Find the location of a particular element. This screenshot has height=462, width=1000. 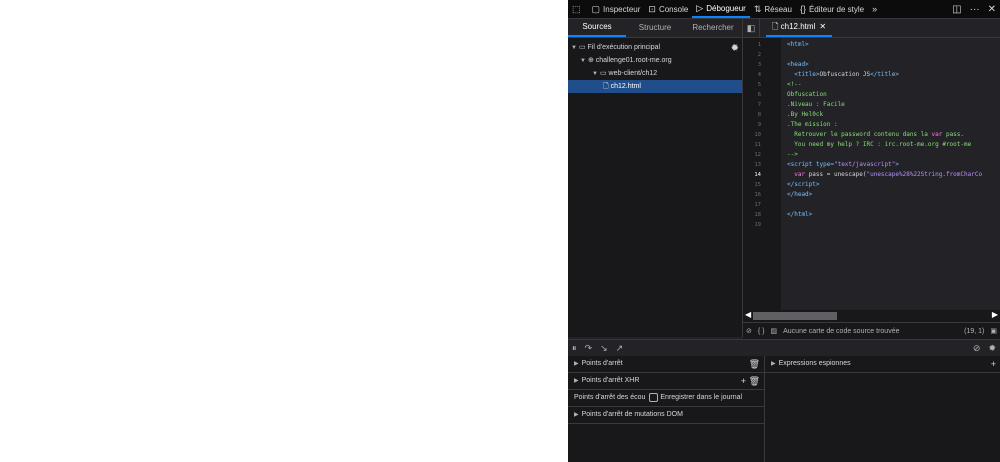

folder-icon: ▭ is located at coordinates (604, 73).